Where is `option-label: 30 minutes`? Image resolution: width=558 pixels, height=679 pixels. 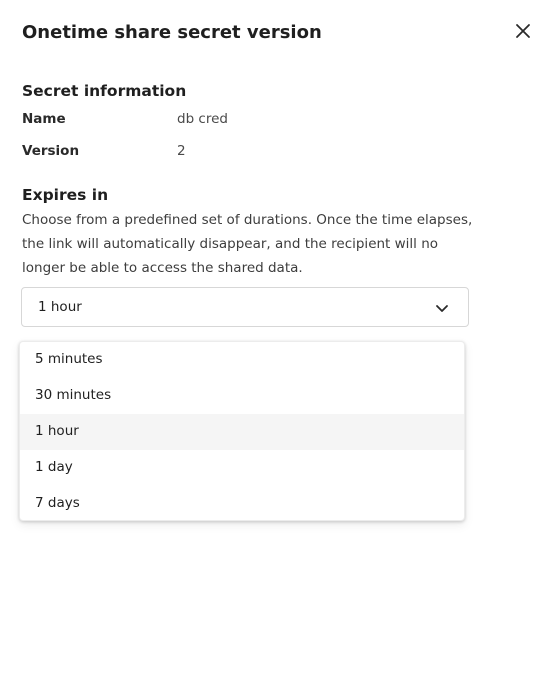
option-label: 30 minutes is located at coordinates (73, 395).